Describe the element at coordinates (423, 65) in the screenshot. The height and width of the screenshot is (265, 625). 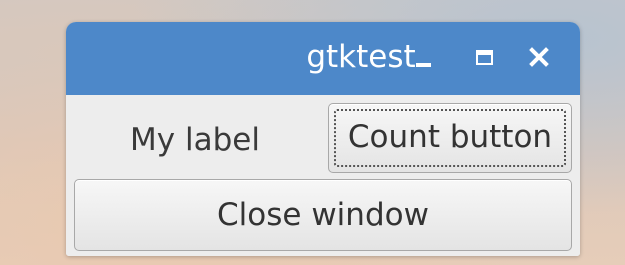
I see `minimize-icon` at that location.